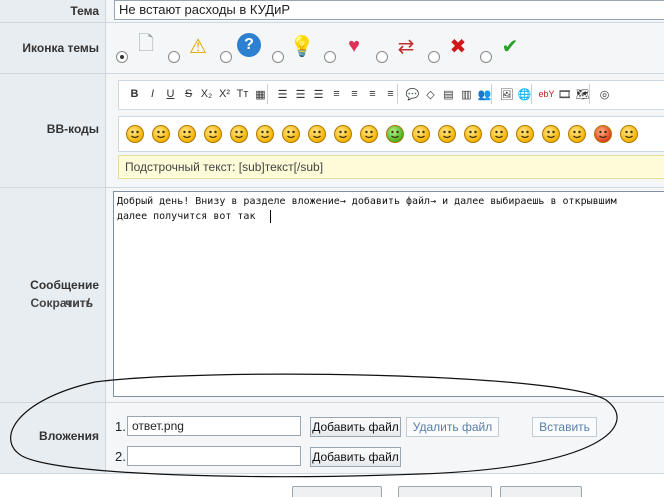 The width and height of the screenshot is (664, 497). I want to click on web-icon: ◎, so click(604, 94).